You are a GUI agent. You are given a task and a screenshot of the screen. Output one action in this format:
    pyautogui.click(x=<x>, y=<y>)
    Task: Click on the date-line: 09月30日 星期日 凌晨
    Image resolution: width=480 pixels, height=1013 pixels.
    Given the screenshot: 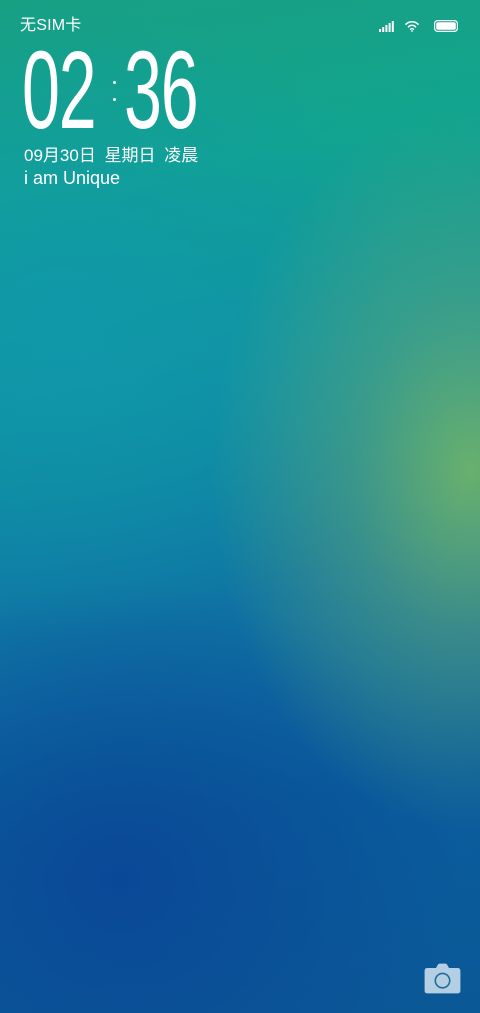 What is the action you would take?
    pyautogui.click(x=113, y=156)
    